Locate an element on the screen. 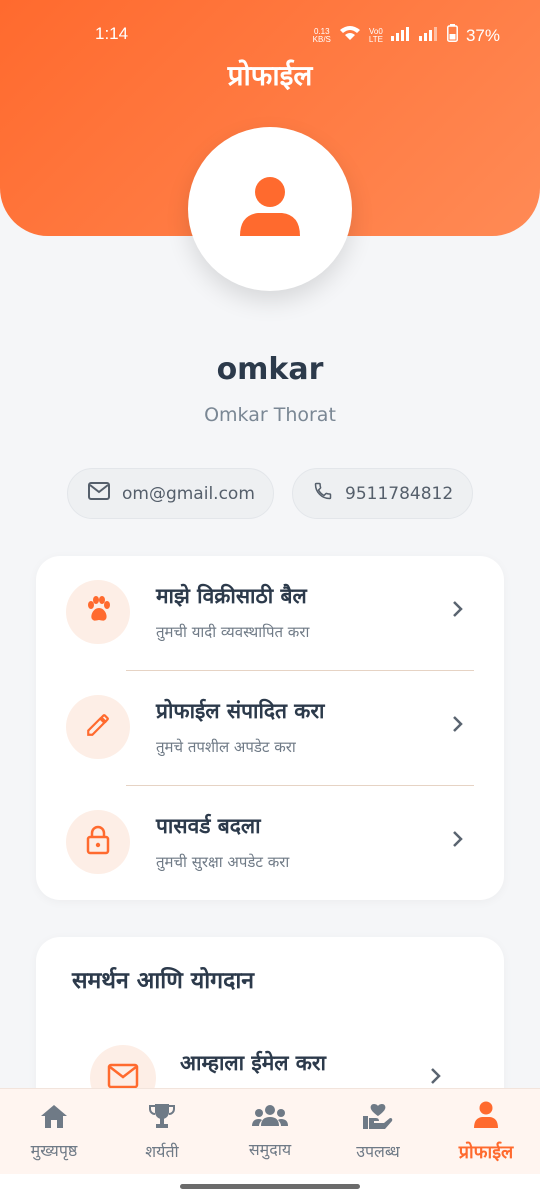  profile-username: omkar is located at coordinates (270, 369).